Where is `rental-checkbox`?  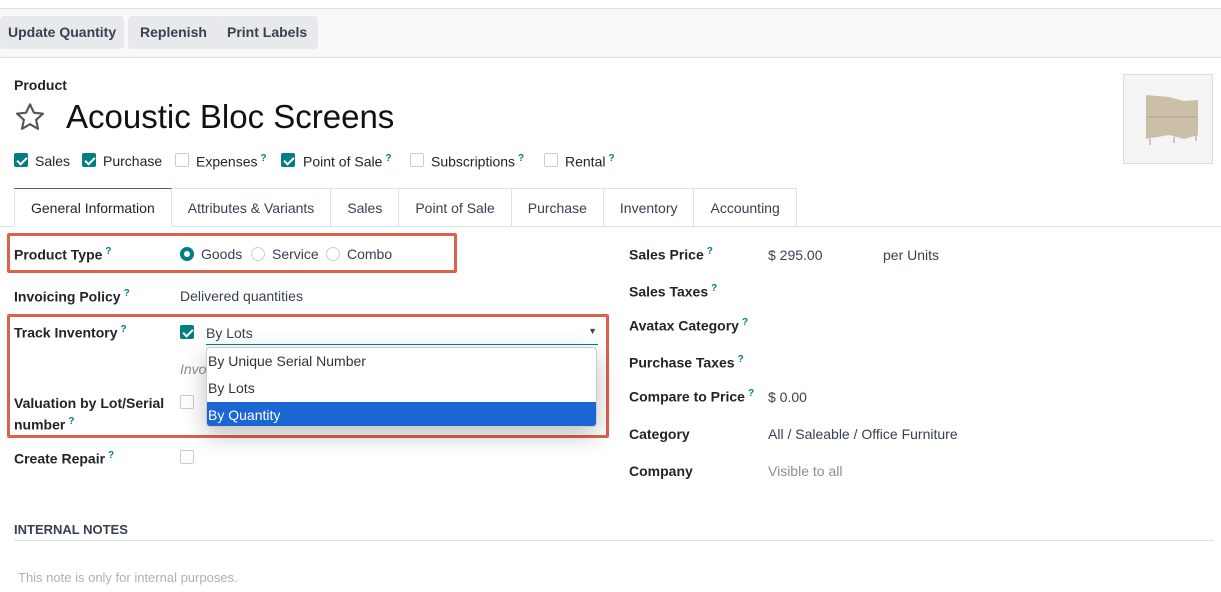
rental-checkbox is located at coordinates (551, 160).